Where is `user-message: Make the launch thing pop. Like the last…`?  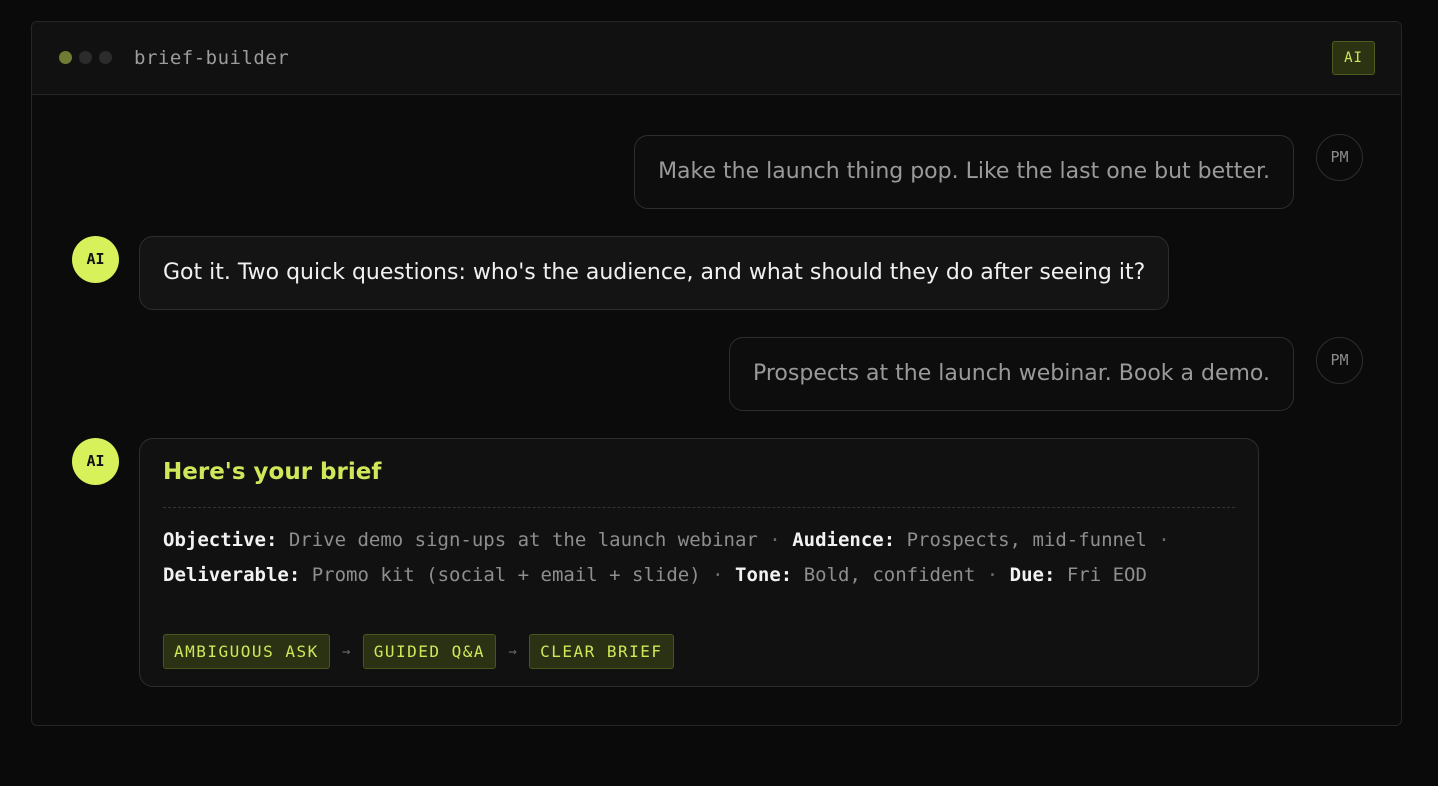
user-message: Make the launch thing pop. Like the last… is located at coordinates (964, 172).